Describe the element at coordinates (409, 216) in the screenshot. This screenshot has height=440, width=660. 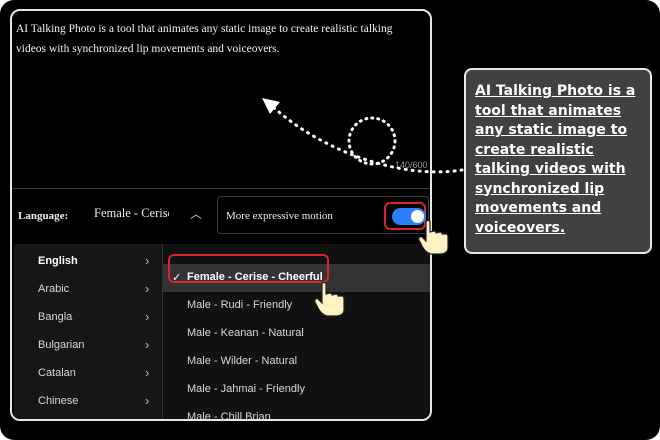
I see `expressive-motion-toggle` at that location.